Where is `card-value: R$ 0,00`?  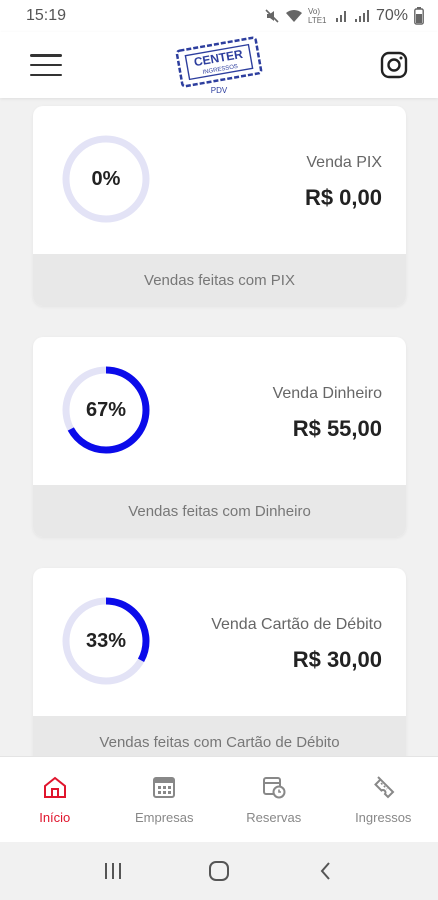
card-value: R$ 0,00 is located at coordinates (343, 197).